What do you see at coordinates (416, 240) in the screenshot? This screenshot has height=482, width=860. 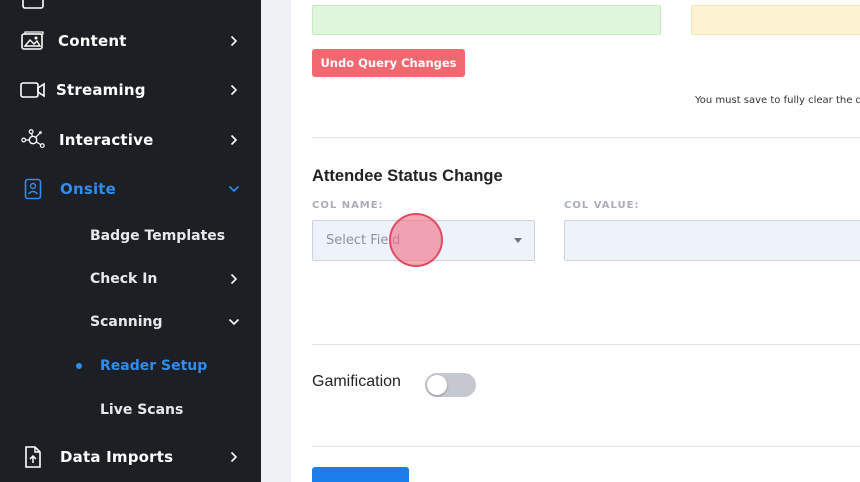 I see `click-indicator` at bounding box center [416, 240].